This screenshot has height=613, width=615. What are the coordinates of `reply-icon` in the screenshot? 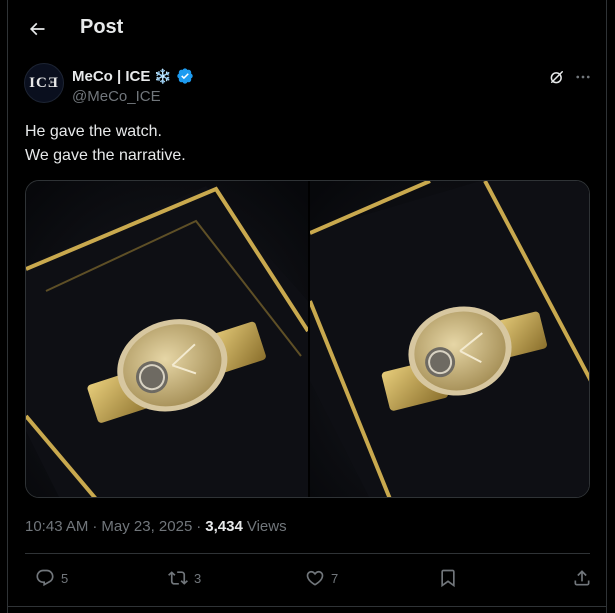 It's located at (45, 578).